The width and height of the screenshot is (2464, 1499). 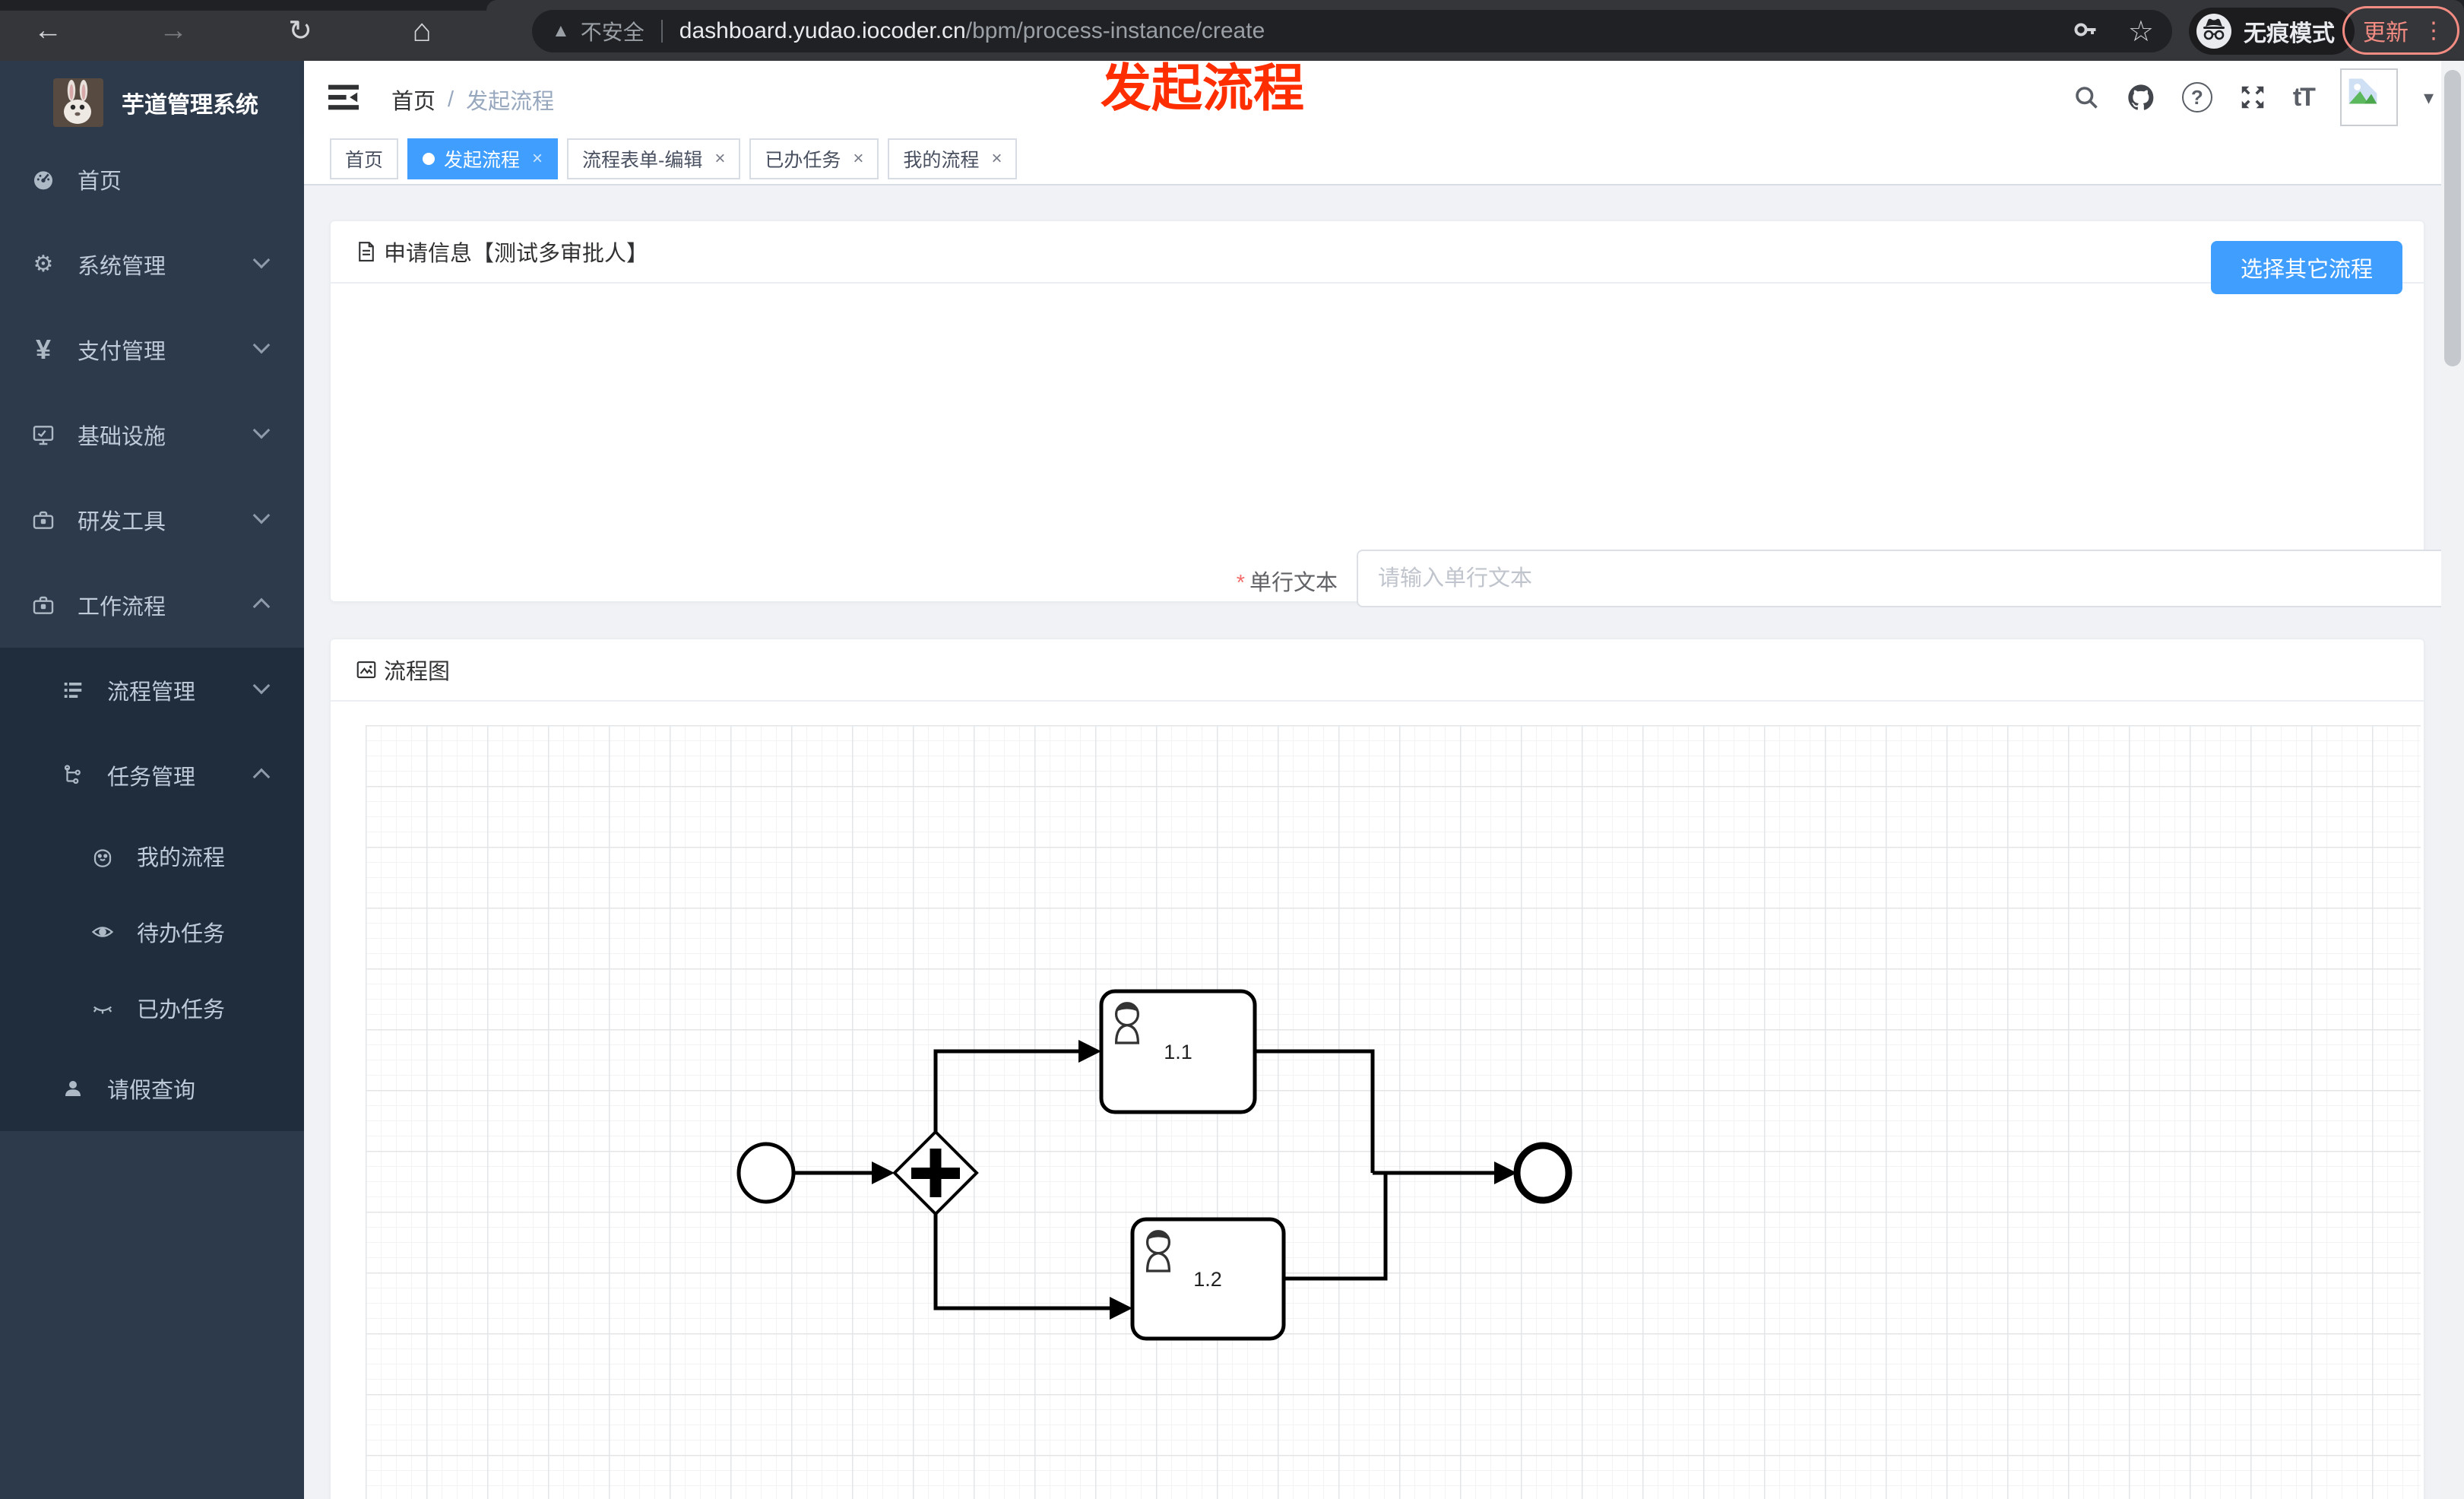 What do you see at coordinates (1158, 1251) in the screenshot?
I see `user-task-icon` at bounding box center [1158, 1251].